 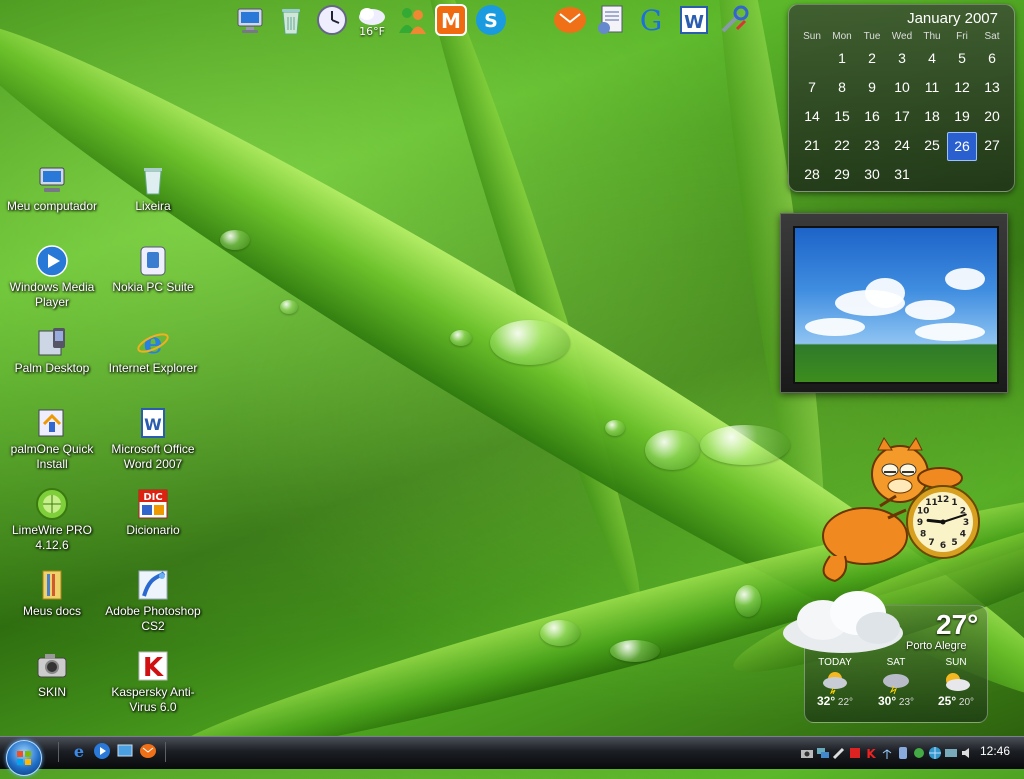 What do you see at coordinates (372, 20) in the screenshot?
I see `weather-icon: 16°F` at bounding box center [372, 20].